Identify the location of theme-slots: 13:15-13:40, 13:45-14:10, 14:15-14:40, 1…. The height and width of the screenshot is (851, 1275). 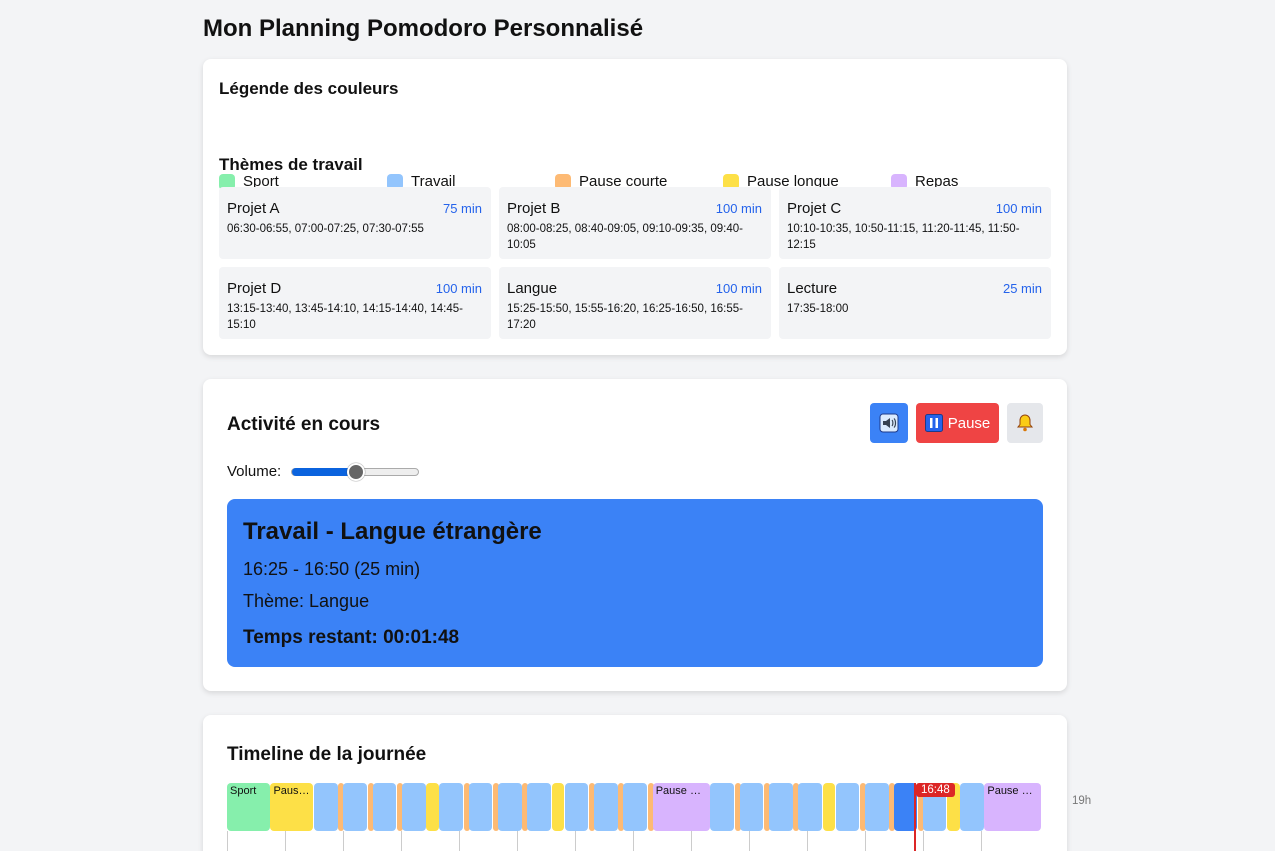
(345, 317).